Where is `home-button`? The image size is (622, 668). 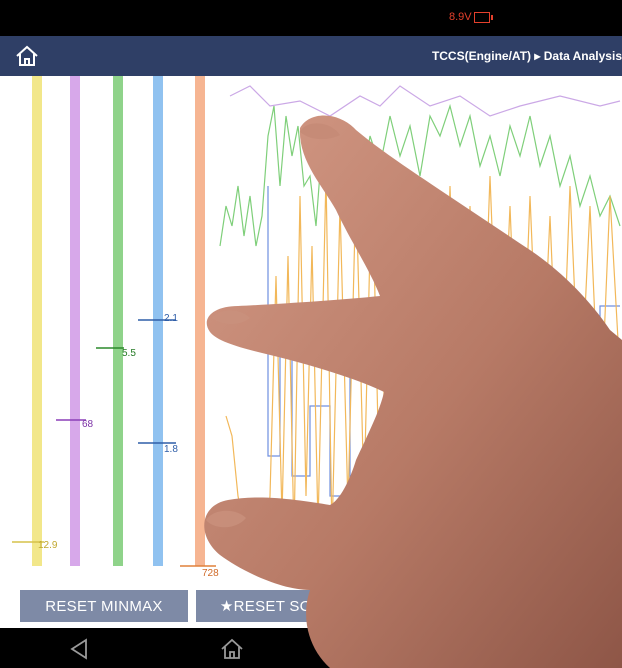
home-button is located at coordinates (27, 56).